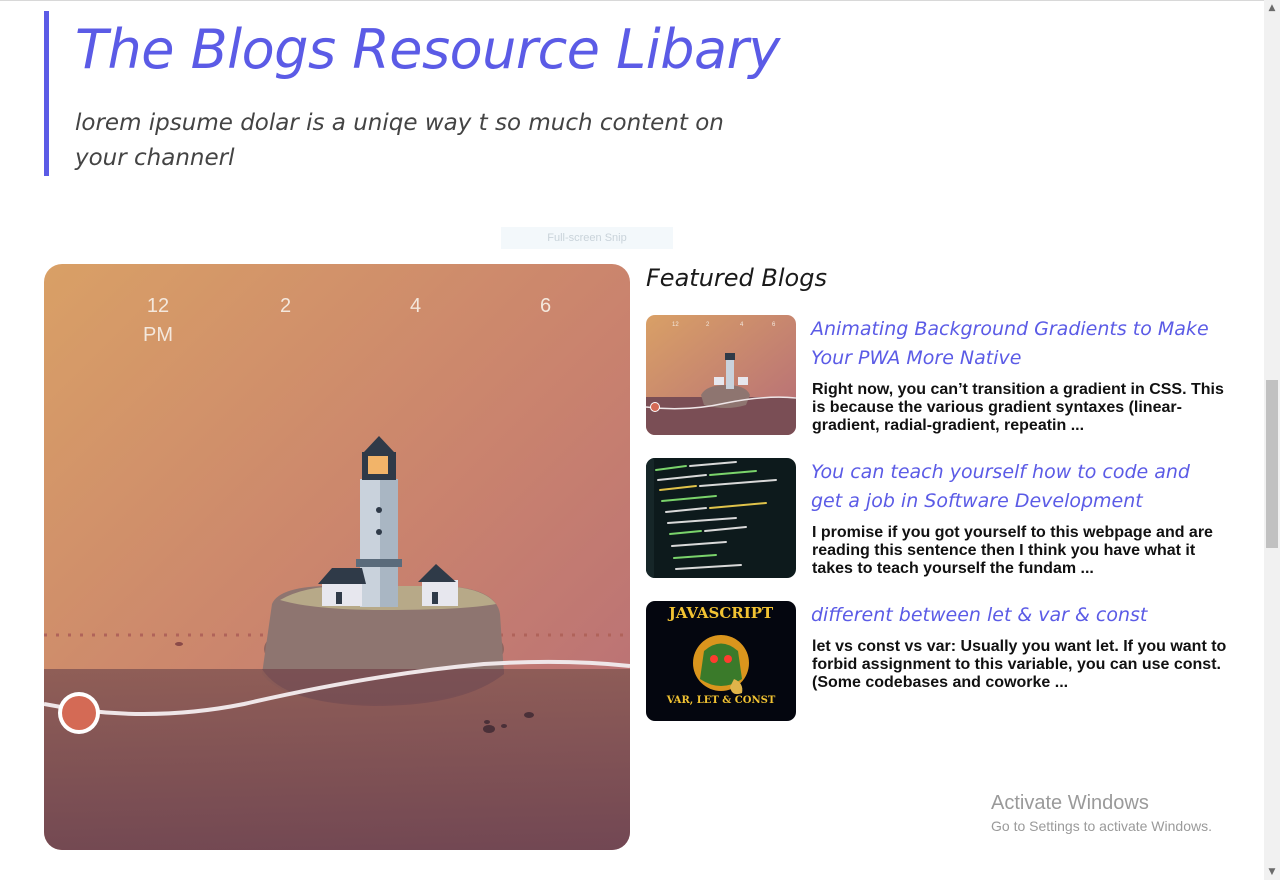 This screenshot has width=1280, height=880. Describe the element at coordinates (721, 700) in the screenshot. I see `javascript-thumb-subtitle: VAR, LET & CONST` at that location.